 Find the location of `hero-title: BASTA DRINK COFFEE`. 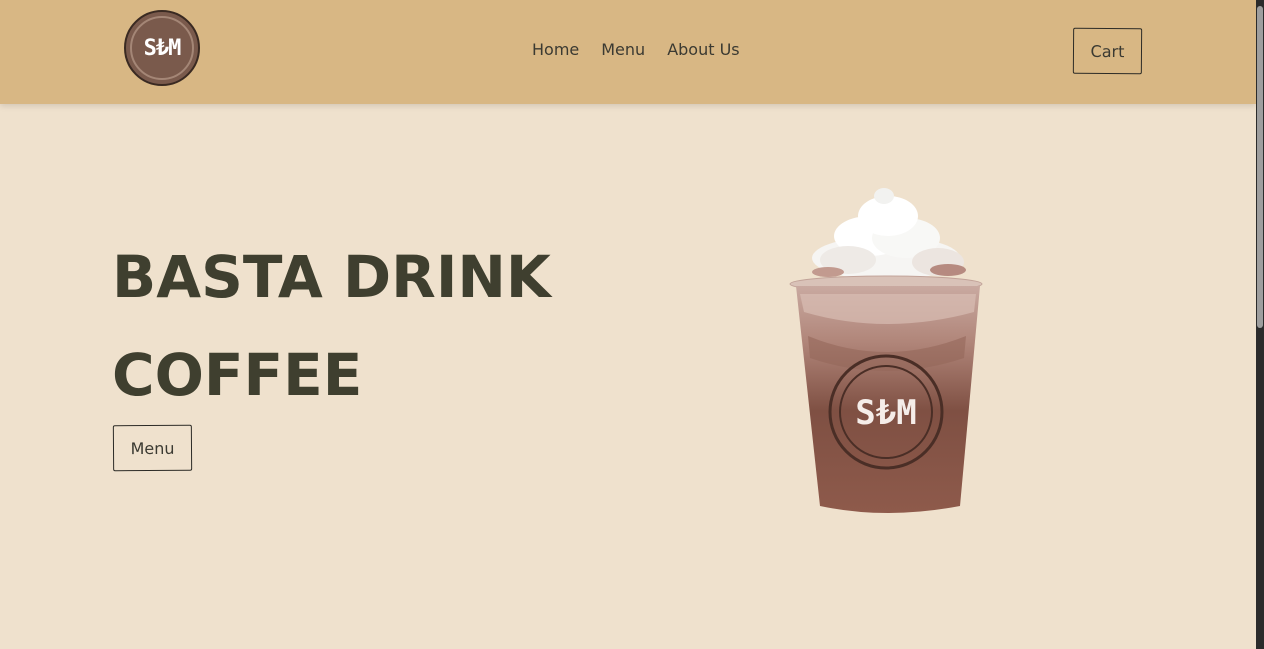

hero-title: BASTA DRINK COFFEE is located at coordinates (331, 326).